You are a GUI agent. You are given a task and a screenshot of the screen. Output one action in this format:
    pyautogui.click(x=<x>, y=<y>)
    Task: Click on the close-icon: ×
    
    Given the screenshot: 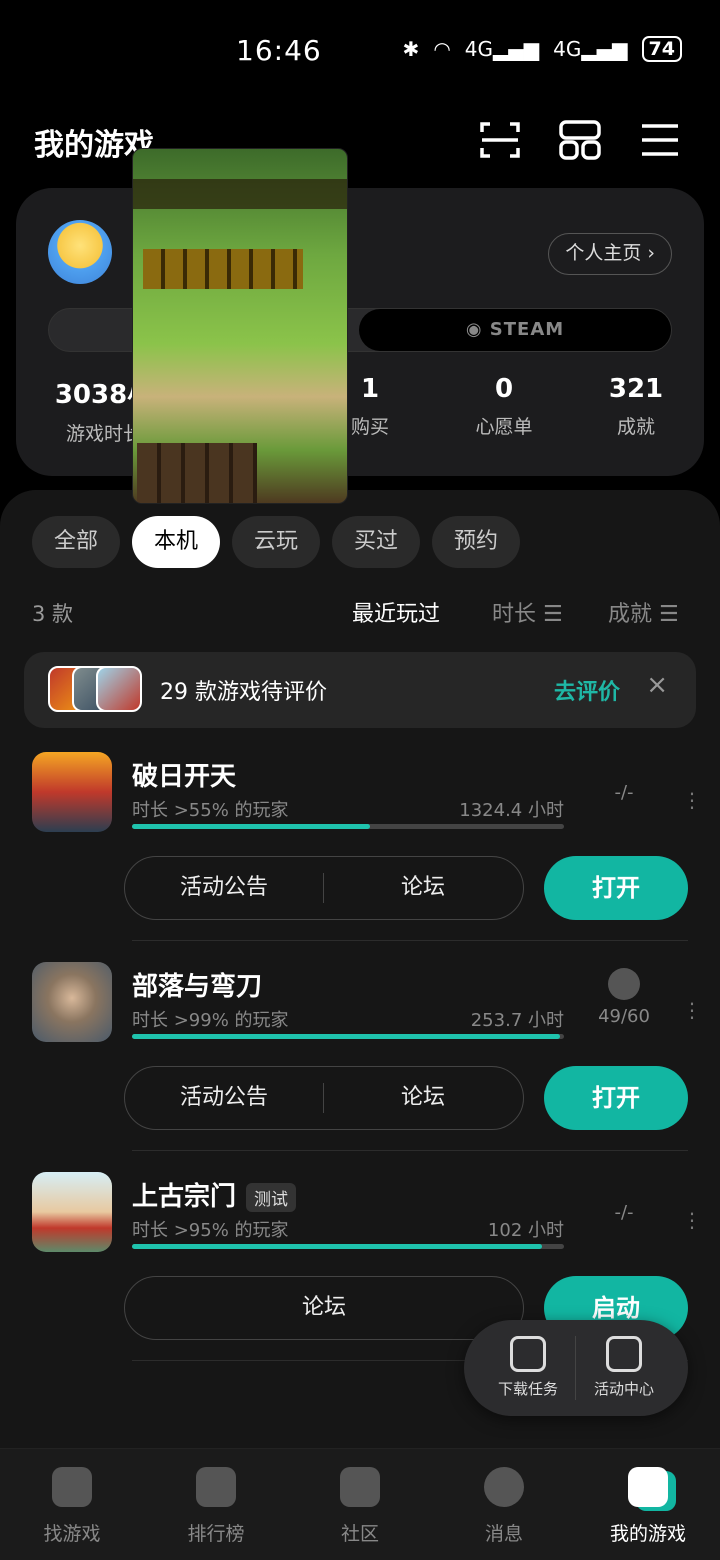 What is the action you would take?
    pyautogui.click(x=657, y=685)
    